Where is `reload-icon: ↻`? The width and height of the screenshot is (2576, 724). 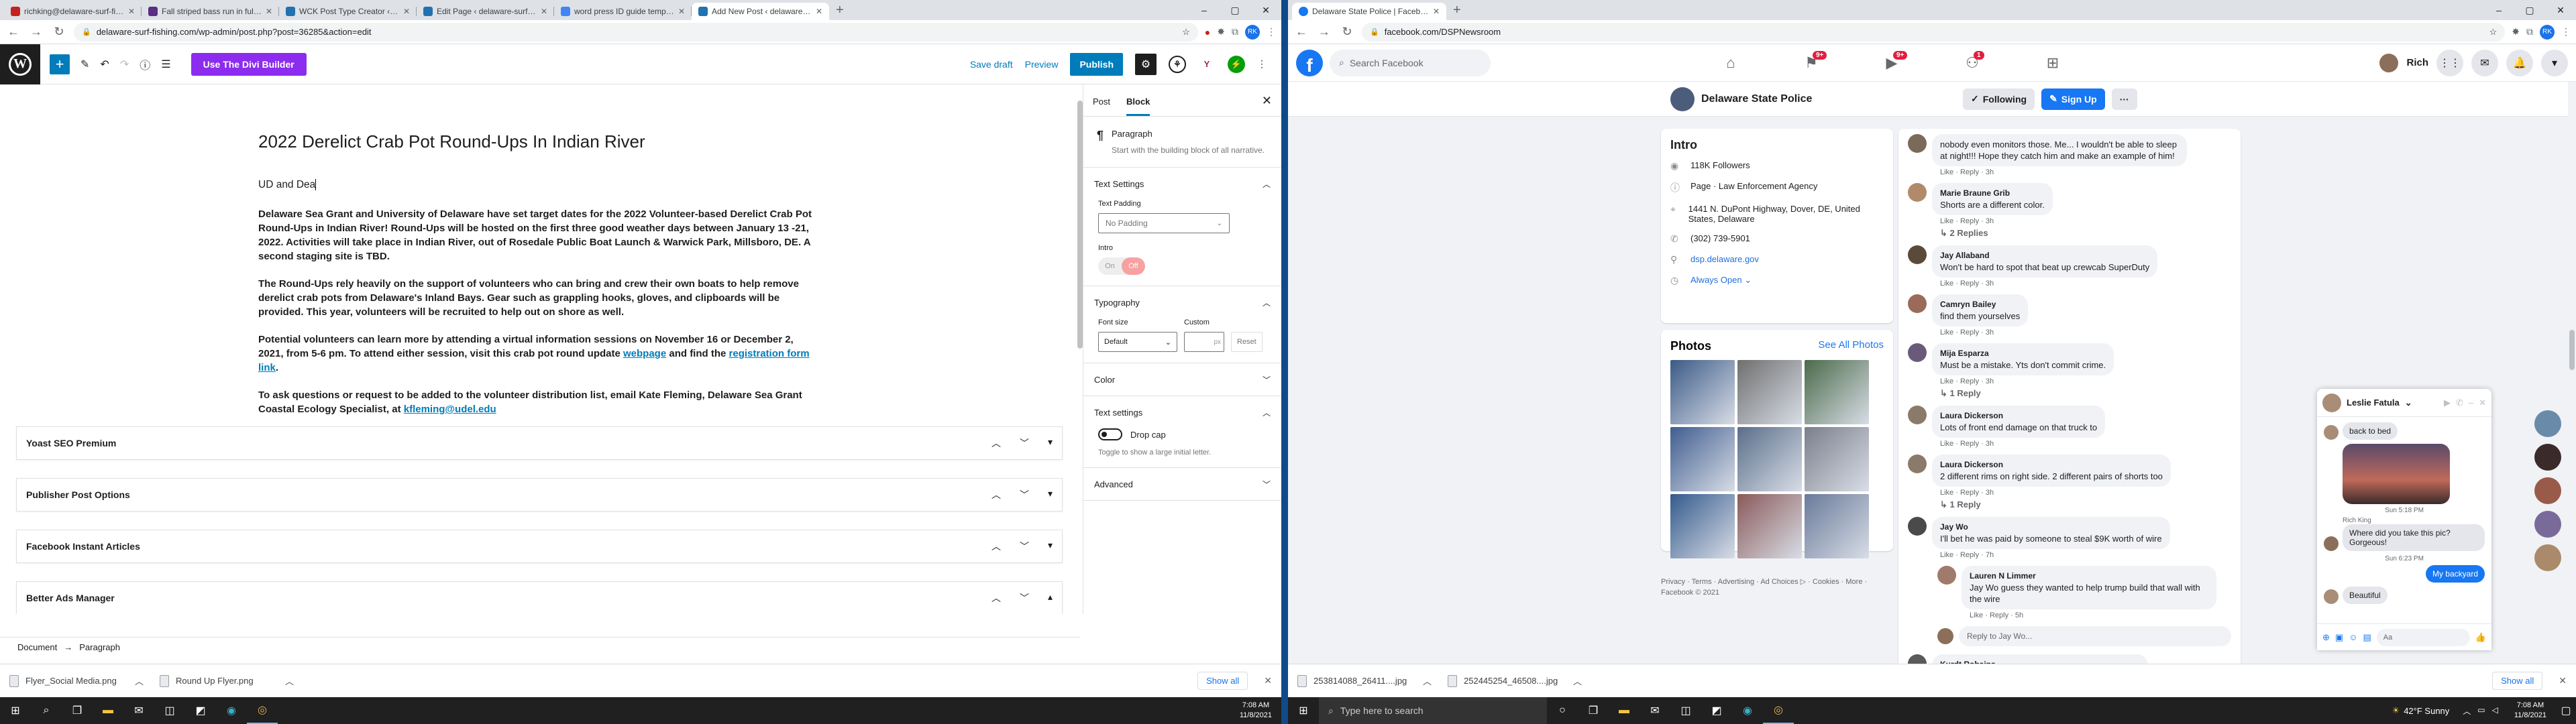 reload-icon: ↻ is located at coordinates (59, 32).